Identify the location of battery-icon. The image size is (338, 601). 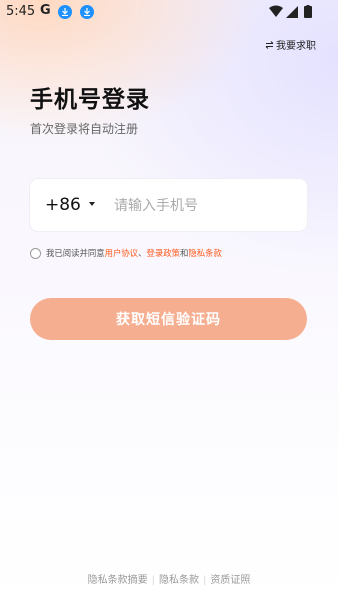
(308, 12).